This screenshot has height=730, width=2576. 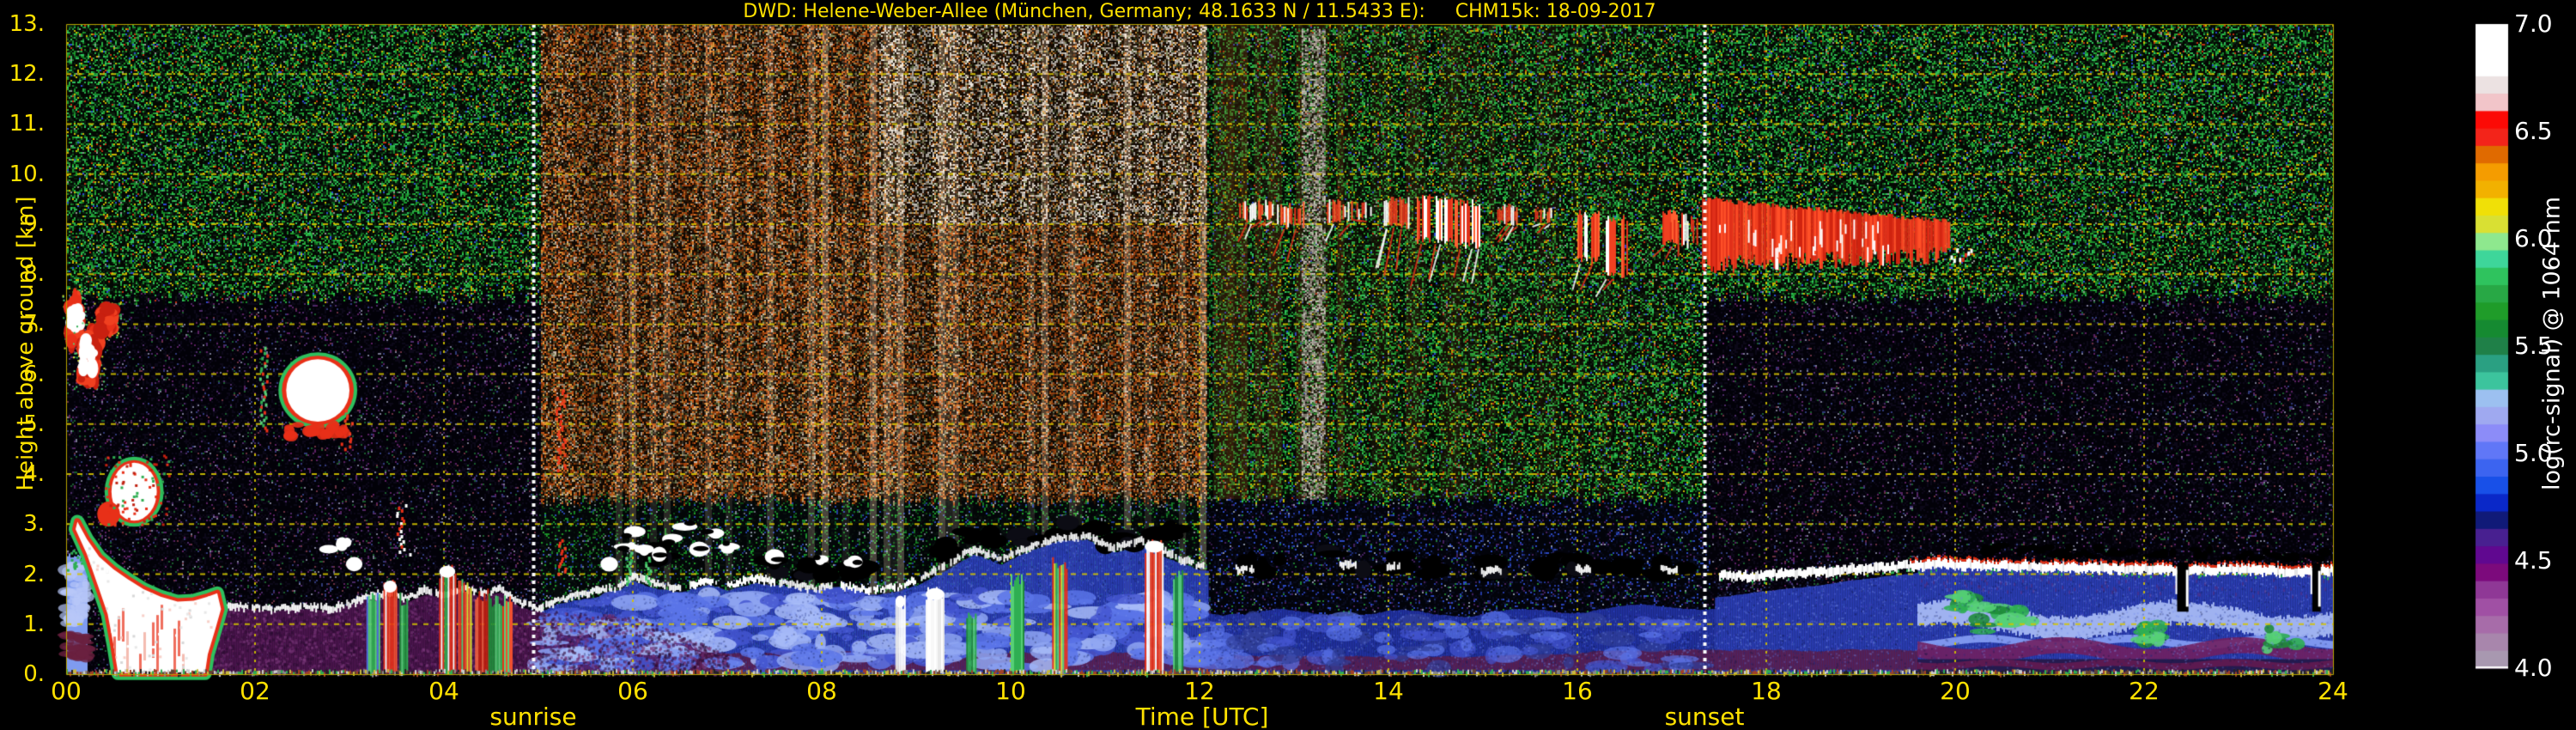 What do you see at coordinates (27, 174) in the screenshot?
I see `y-tick-label: 10.` at bounding box center [27, 174].